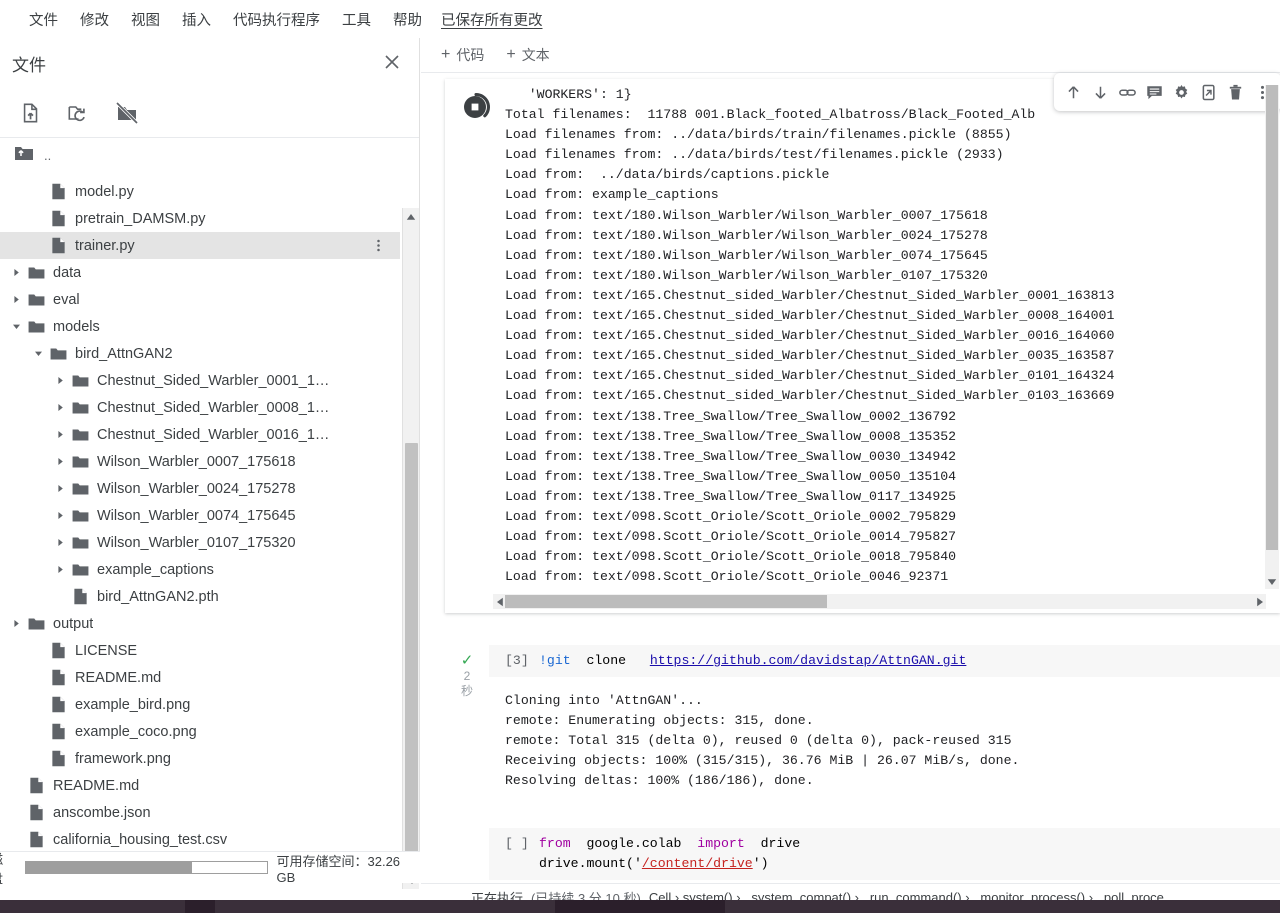 The height and width of the screenshot is (913, 1280). Describe the element at coordinates (200, 488) in the screenshot. I see `tree-folder-row: Wilson_Warbler_0024_175278` at that location.